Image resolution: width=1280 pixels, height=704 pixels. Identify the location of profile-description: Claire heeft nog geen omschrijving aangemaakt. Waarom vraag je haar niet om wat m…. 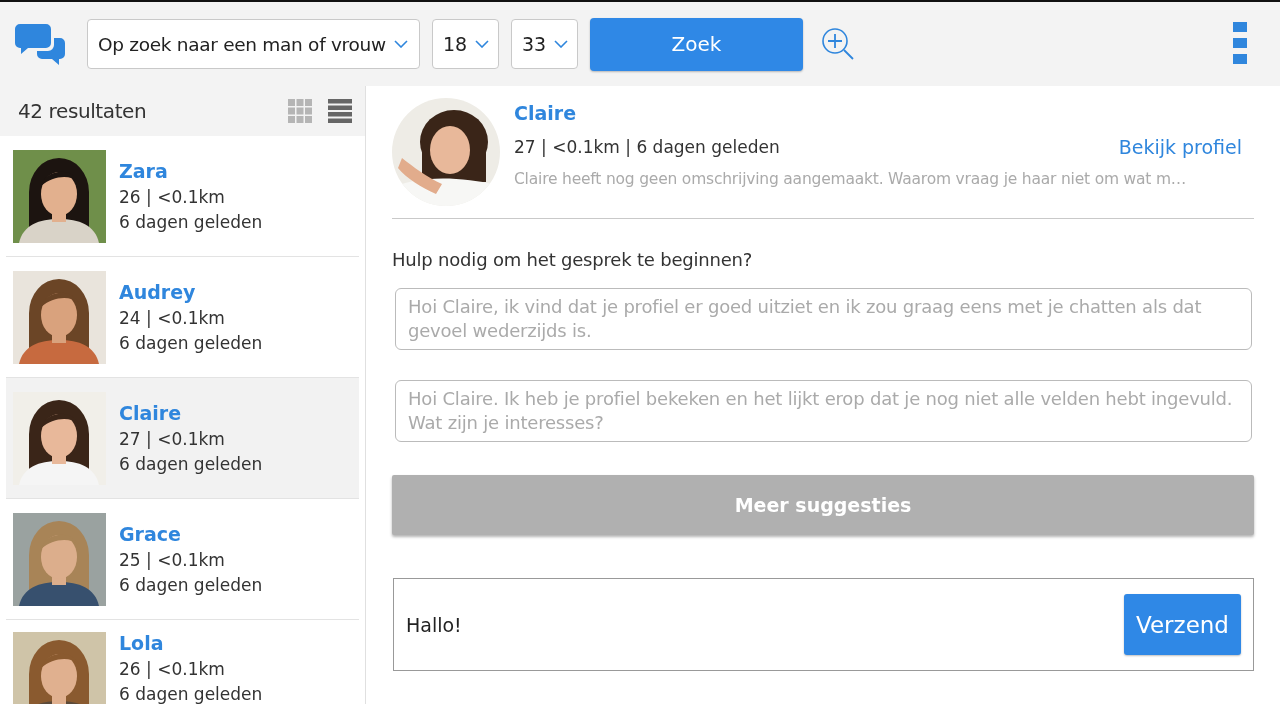
(851, 179).